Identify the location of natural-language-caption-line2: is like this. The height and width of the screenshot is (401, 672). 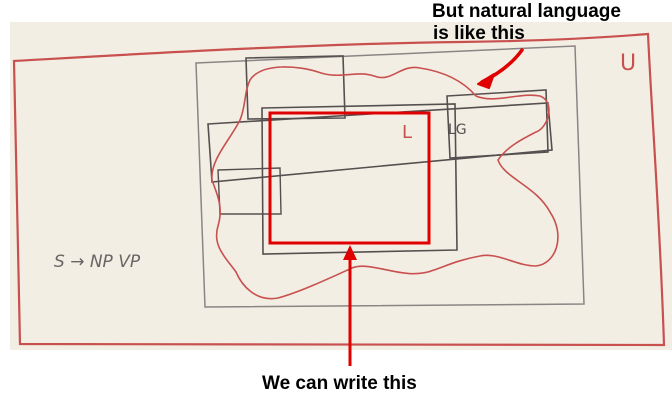
(479, 33).